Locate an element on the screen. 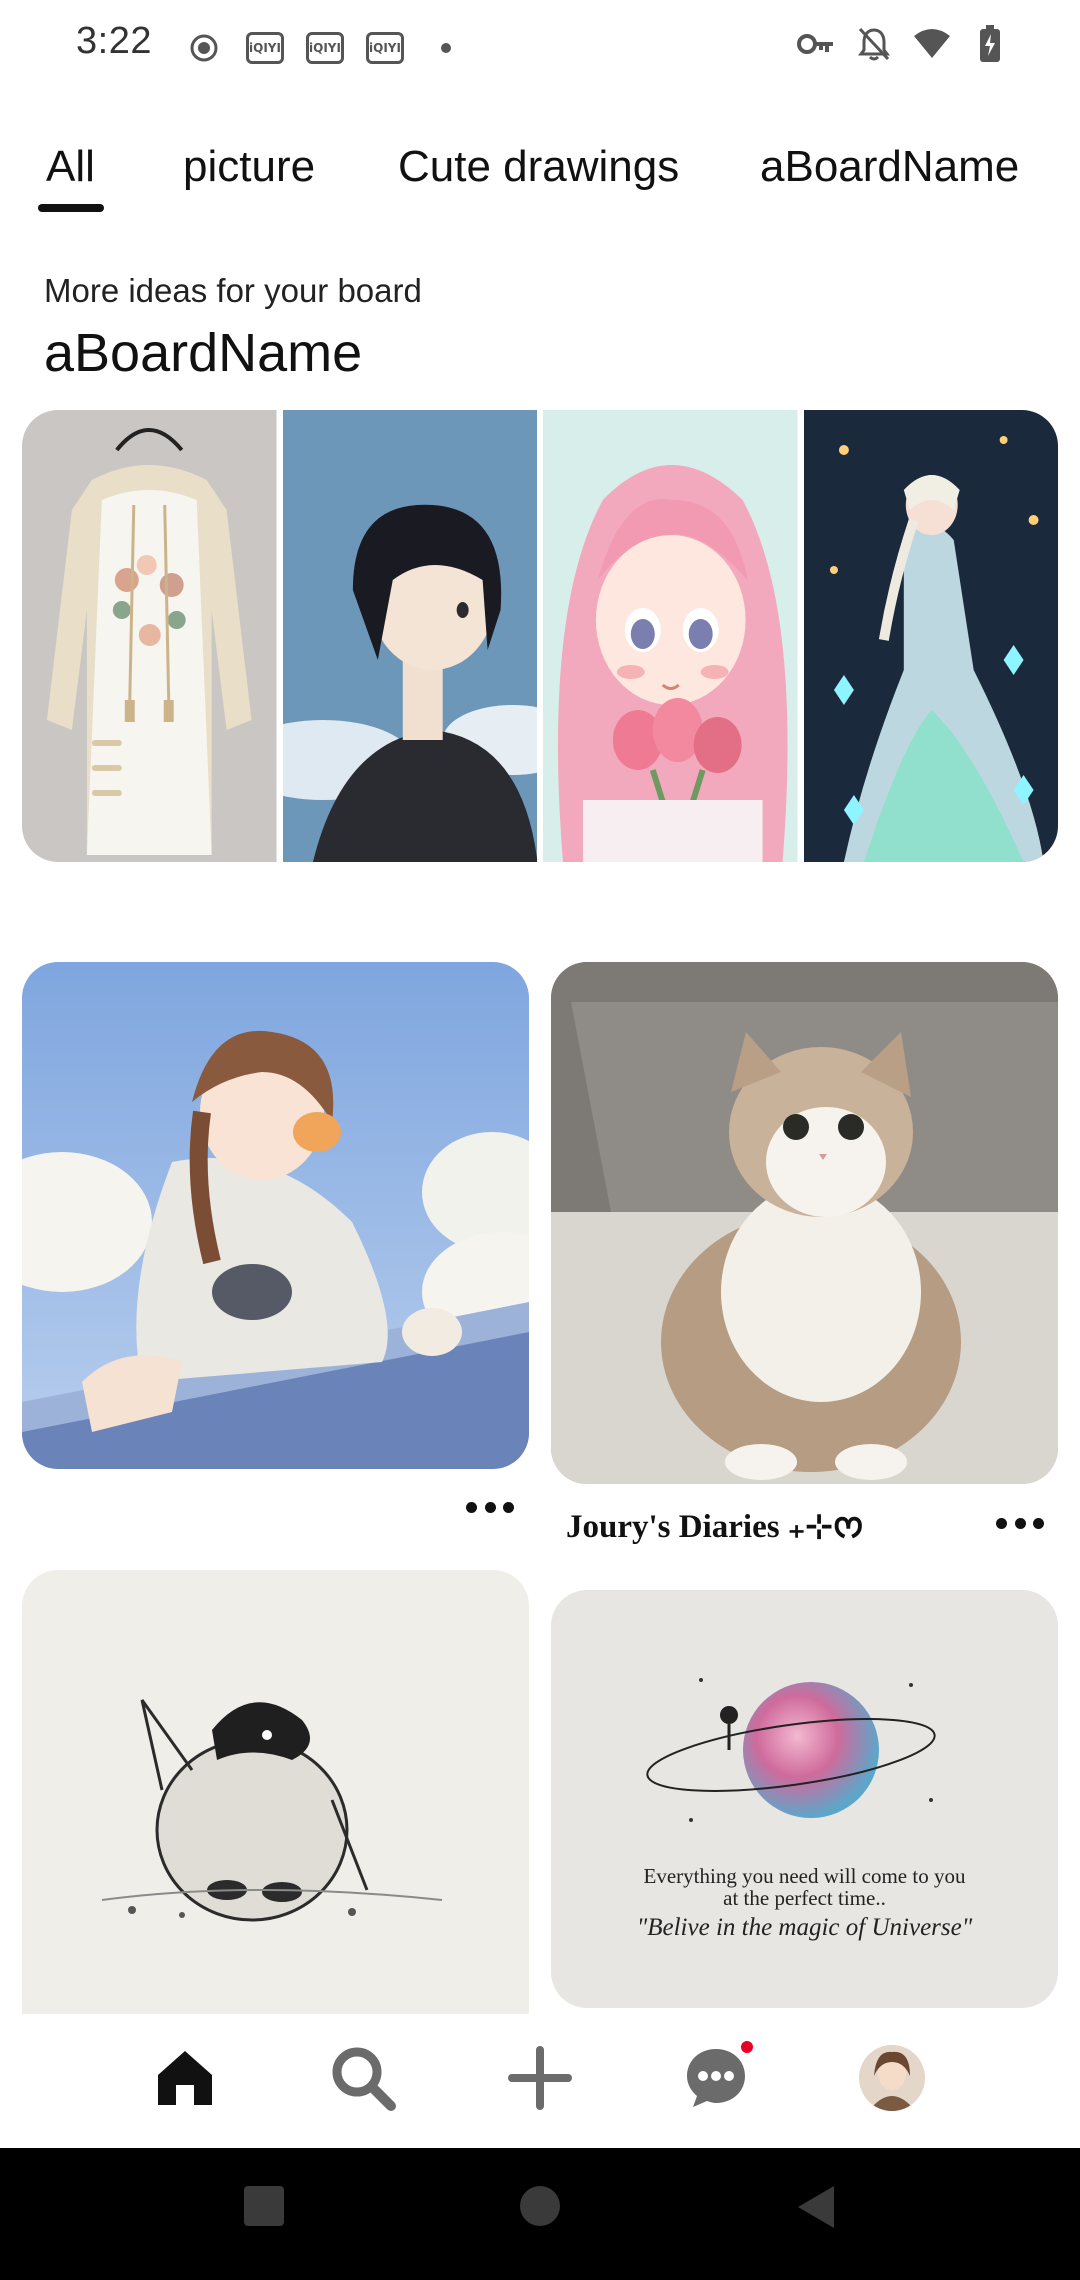 This screenshot has height=2280, width=1080. board-suggestion-subtitle: More ideas for your board is located at coordinates (233, 290).